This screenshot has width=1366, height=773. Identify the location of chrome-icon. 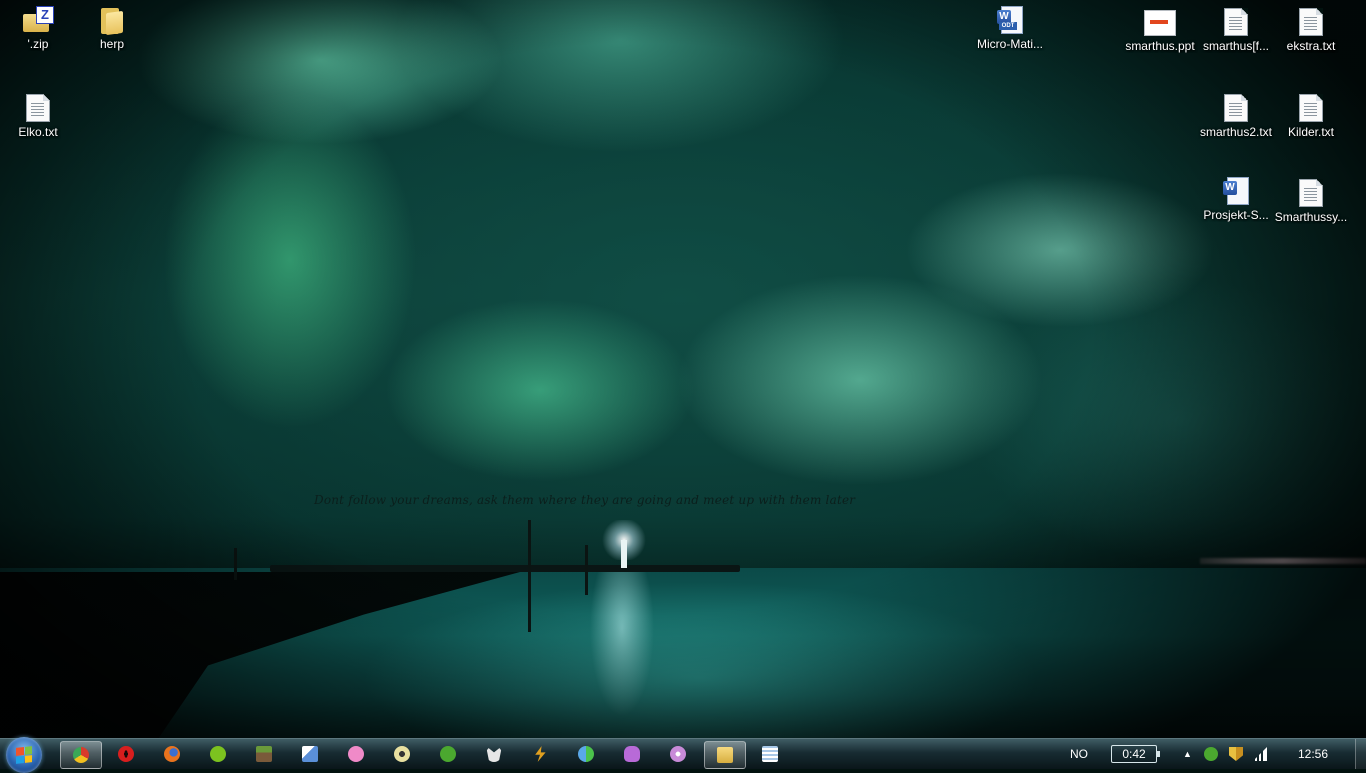
(81, 755).